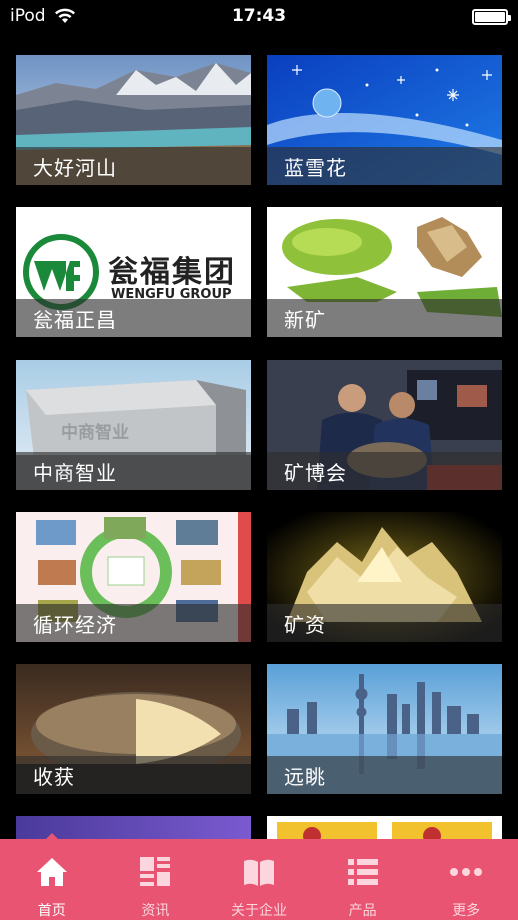 The image size is (518, 920). I want to click on tile-xunhuanjingji: 循环经济, so click(133, 577).